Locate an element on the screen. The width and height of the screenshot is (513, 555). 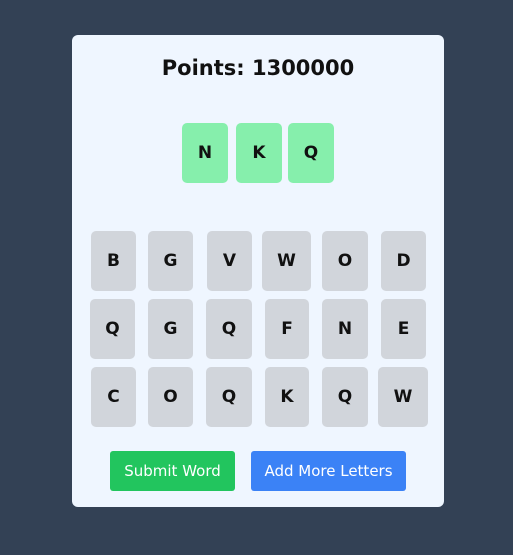
letter-tile: F is located at coordinates (287, 329).